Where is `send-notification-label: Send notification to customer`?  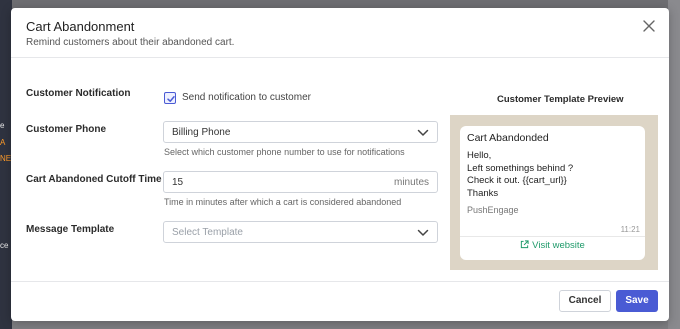 send-notification-label: Send notification to customer is located at coordinates (246, 97).